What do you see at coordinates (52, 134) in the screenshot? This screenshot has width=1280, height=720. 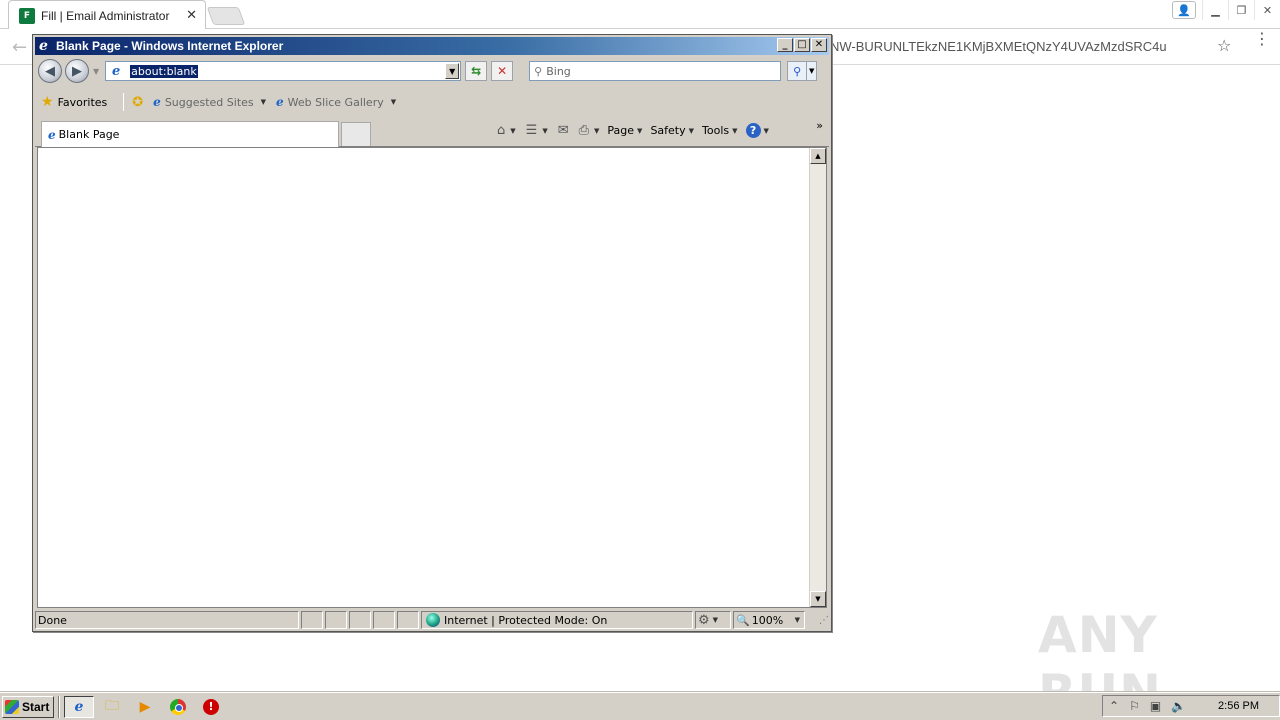 I see `tab-page-icon: e` at bounding box center [52, 134].